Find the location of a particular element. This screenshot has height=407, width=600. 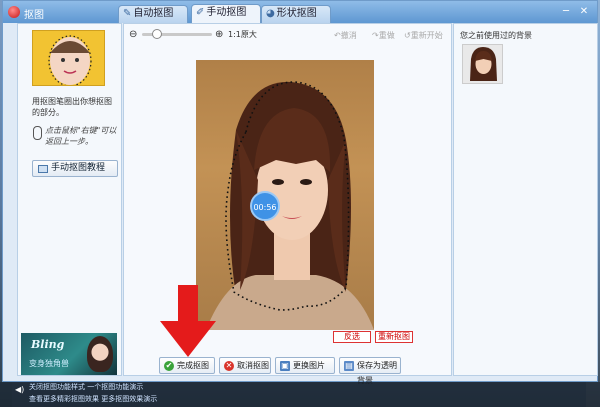

app-icon is located at coordinates (14, 12).